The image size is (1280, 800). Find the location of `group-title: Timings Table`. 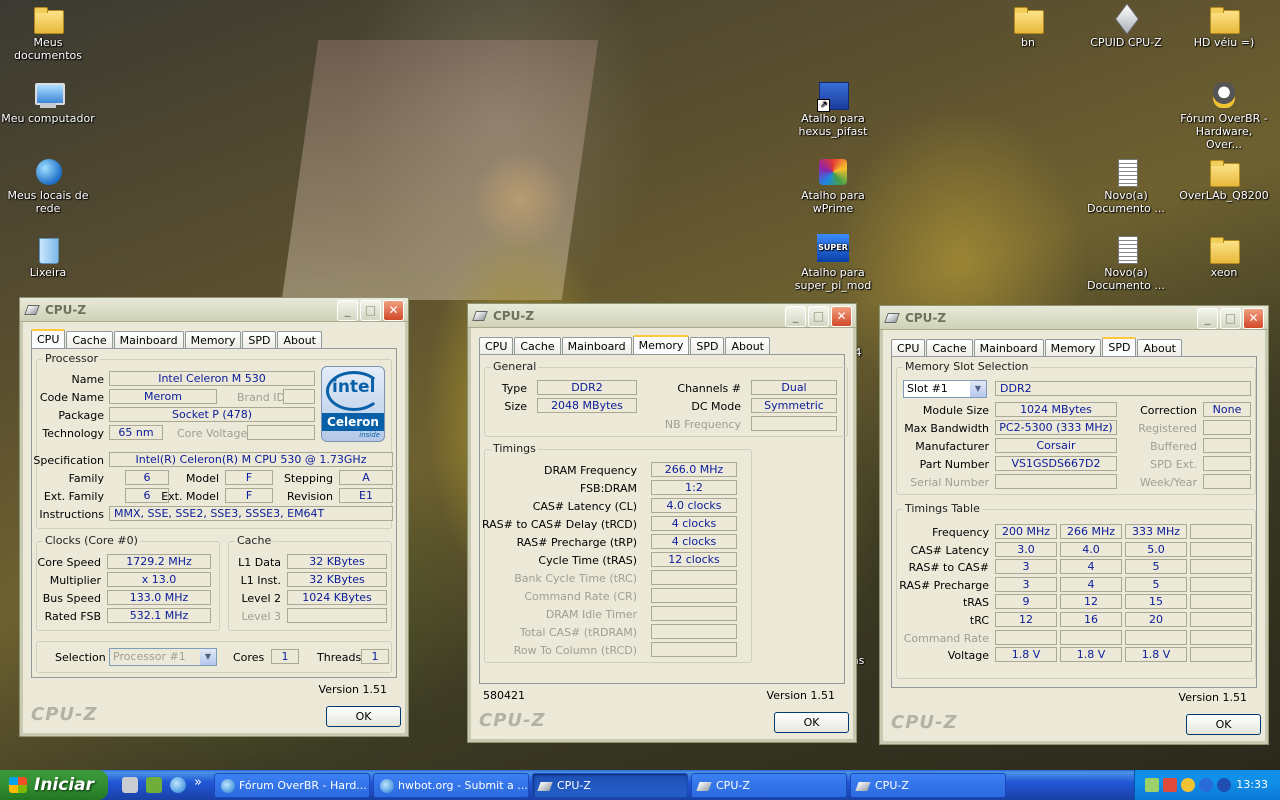

group-title: Timings Table is located at coordinates (942, 508).